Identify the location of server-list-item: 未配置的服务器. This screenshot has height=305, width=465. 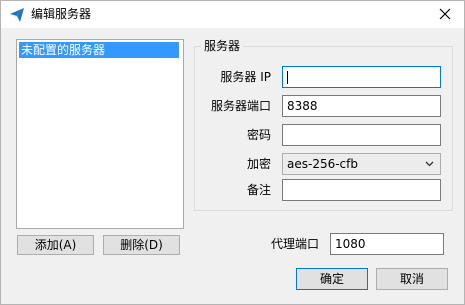
(99, 50).